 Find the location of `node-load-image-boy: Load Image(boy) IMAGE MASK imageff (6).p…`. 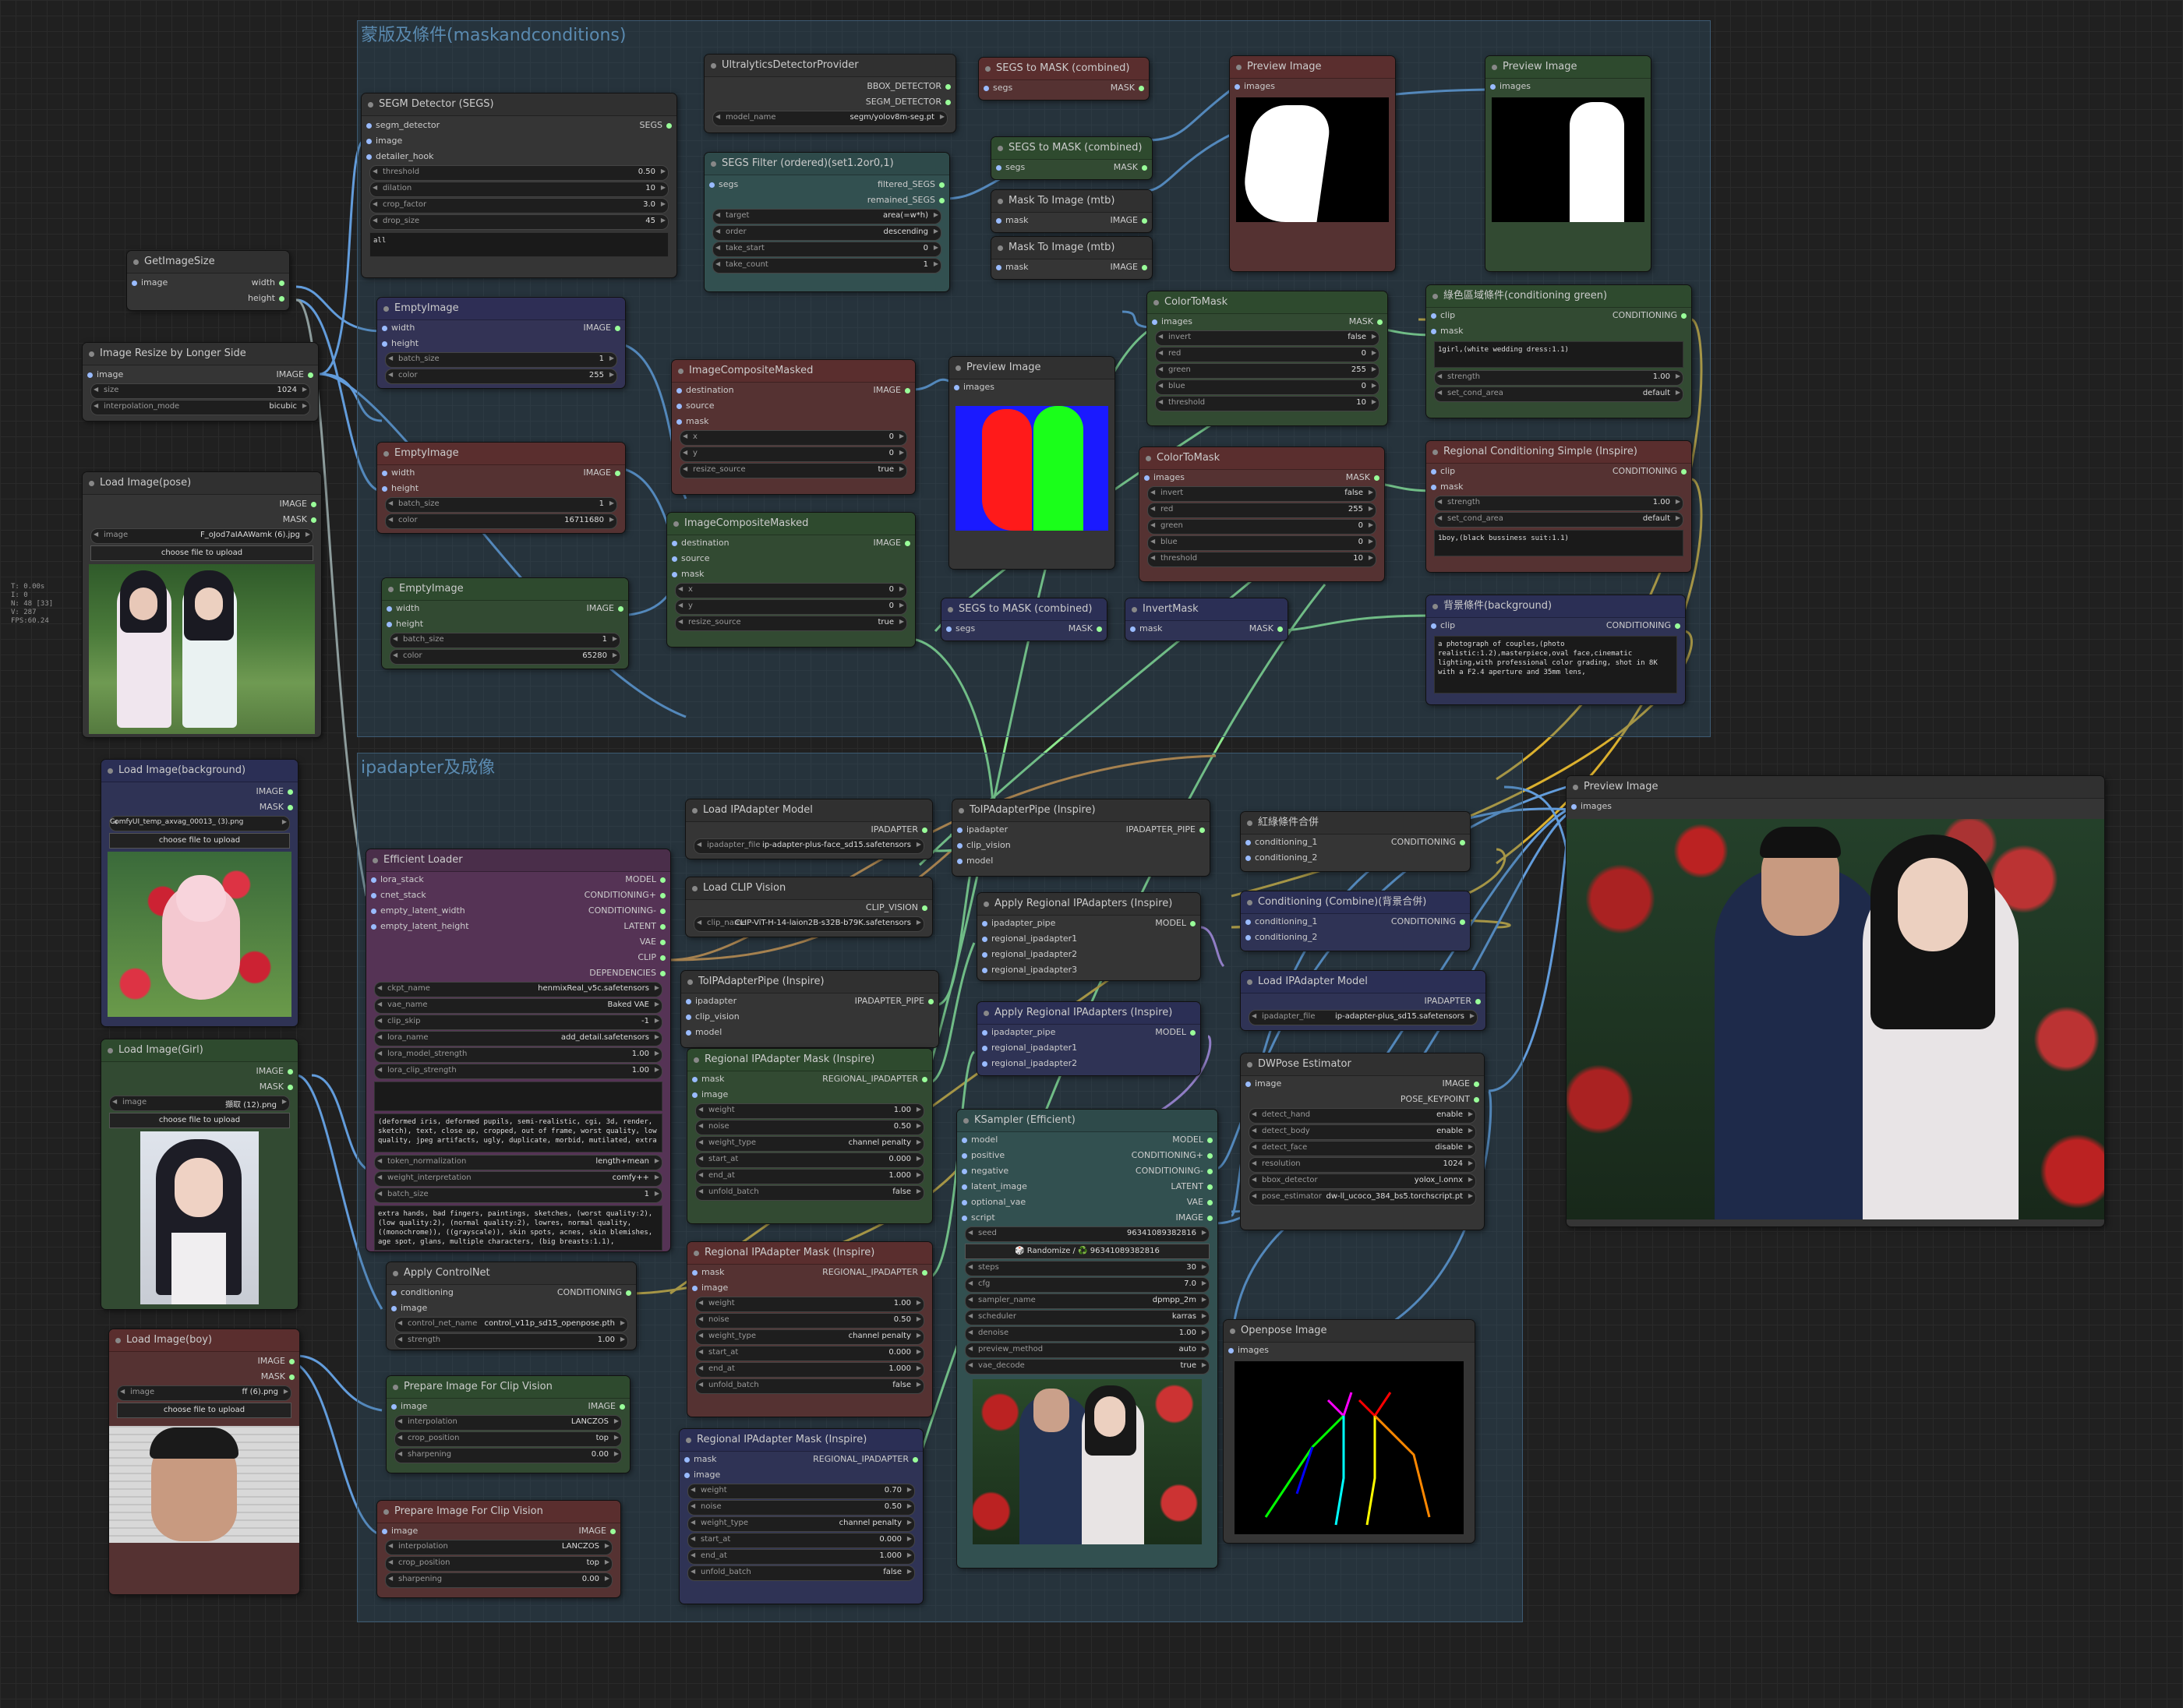

node-load-image-boy: Load Image(boy) IMAGE MASK imageff (6).p… is located at coordinates (204, 1461).